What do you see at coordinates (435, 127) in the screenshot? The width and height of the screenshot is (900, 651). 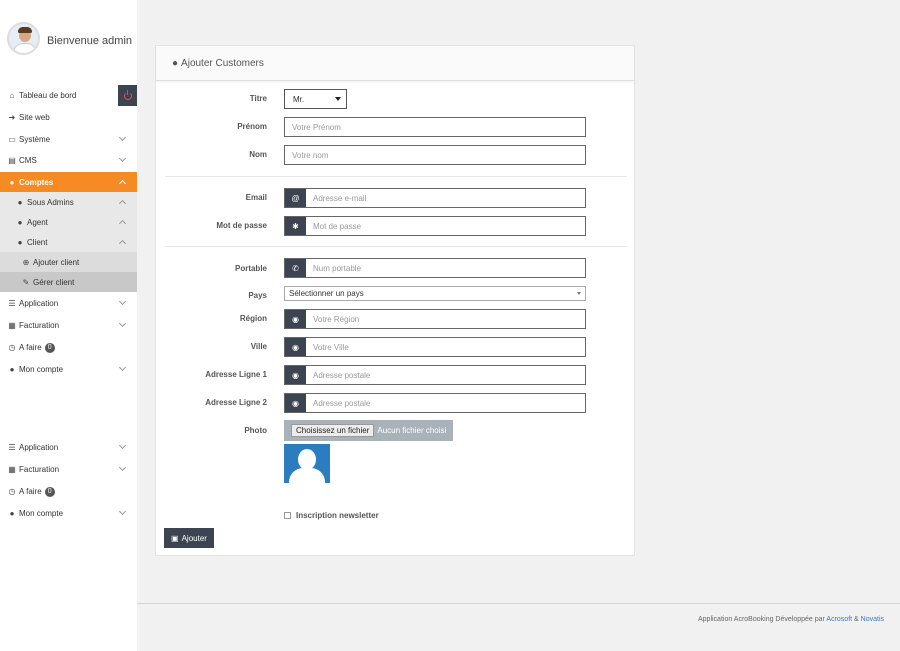 I see `prenom-input: Votre Prénom` at bounding box center [435, 127].